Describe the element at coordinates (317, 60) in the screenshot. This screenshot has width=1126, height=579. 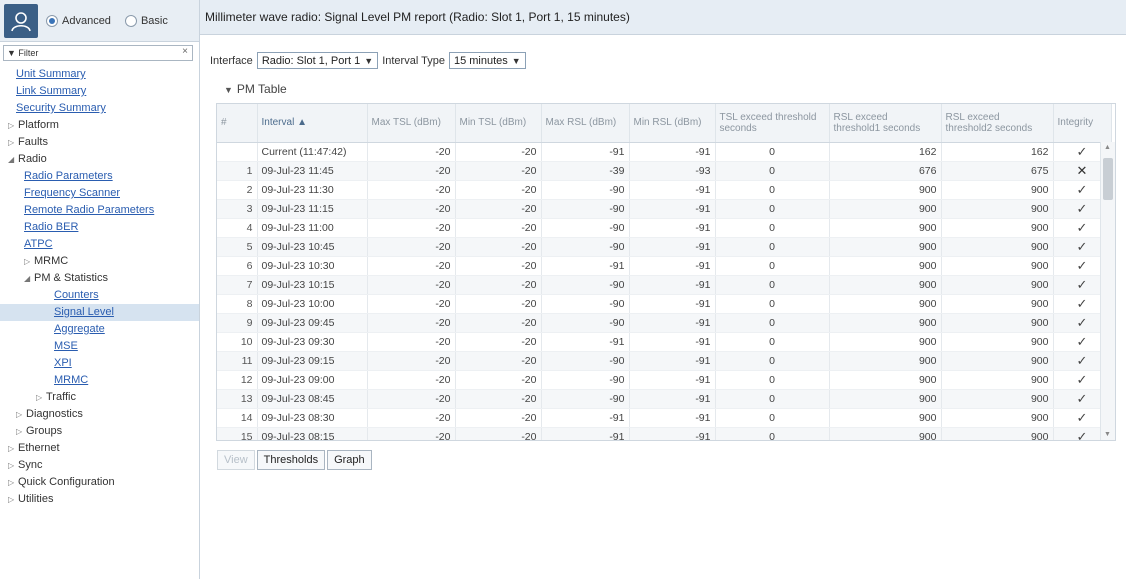
I see `interface-select: Radio: Slot 1, Port 1 ▼` at that location.